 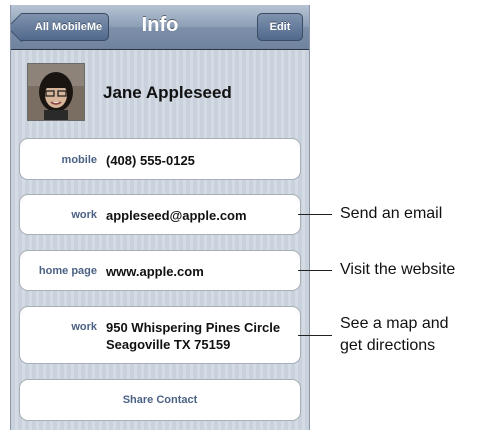 I want to click on share-contact-button: Share Contact, so click(x=160, y=400).